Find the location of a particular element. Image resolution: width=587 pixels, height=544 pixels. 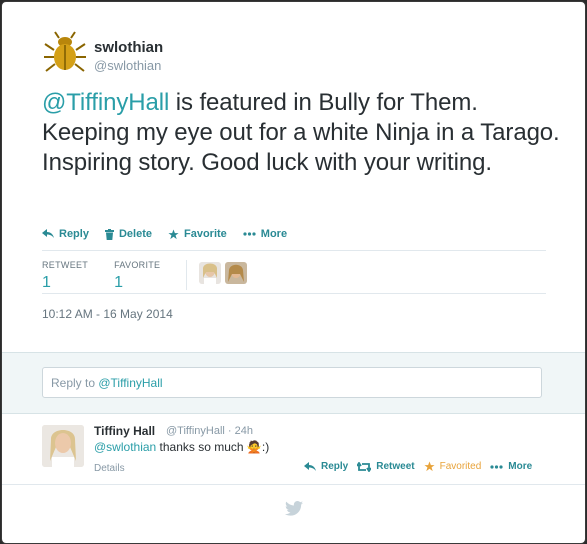

user-avatar is located at coordinates (65, 53).